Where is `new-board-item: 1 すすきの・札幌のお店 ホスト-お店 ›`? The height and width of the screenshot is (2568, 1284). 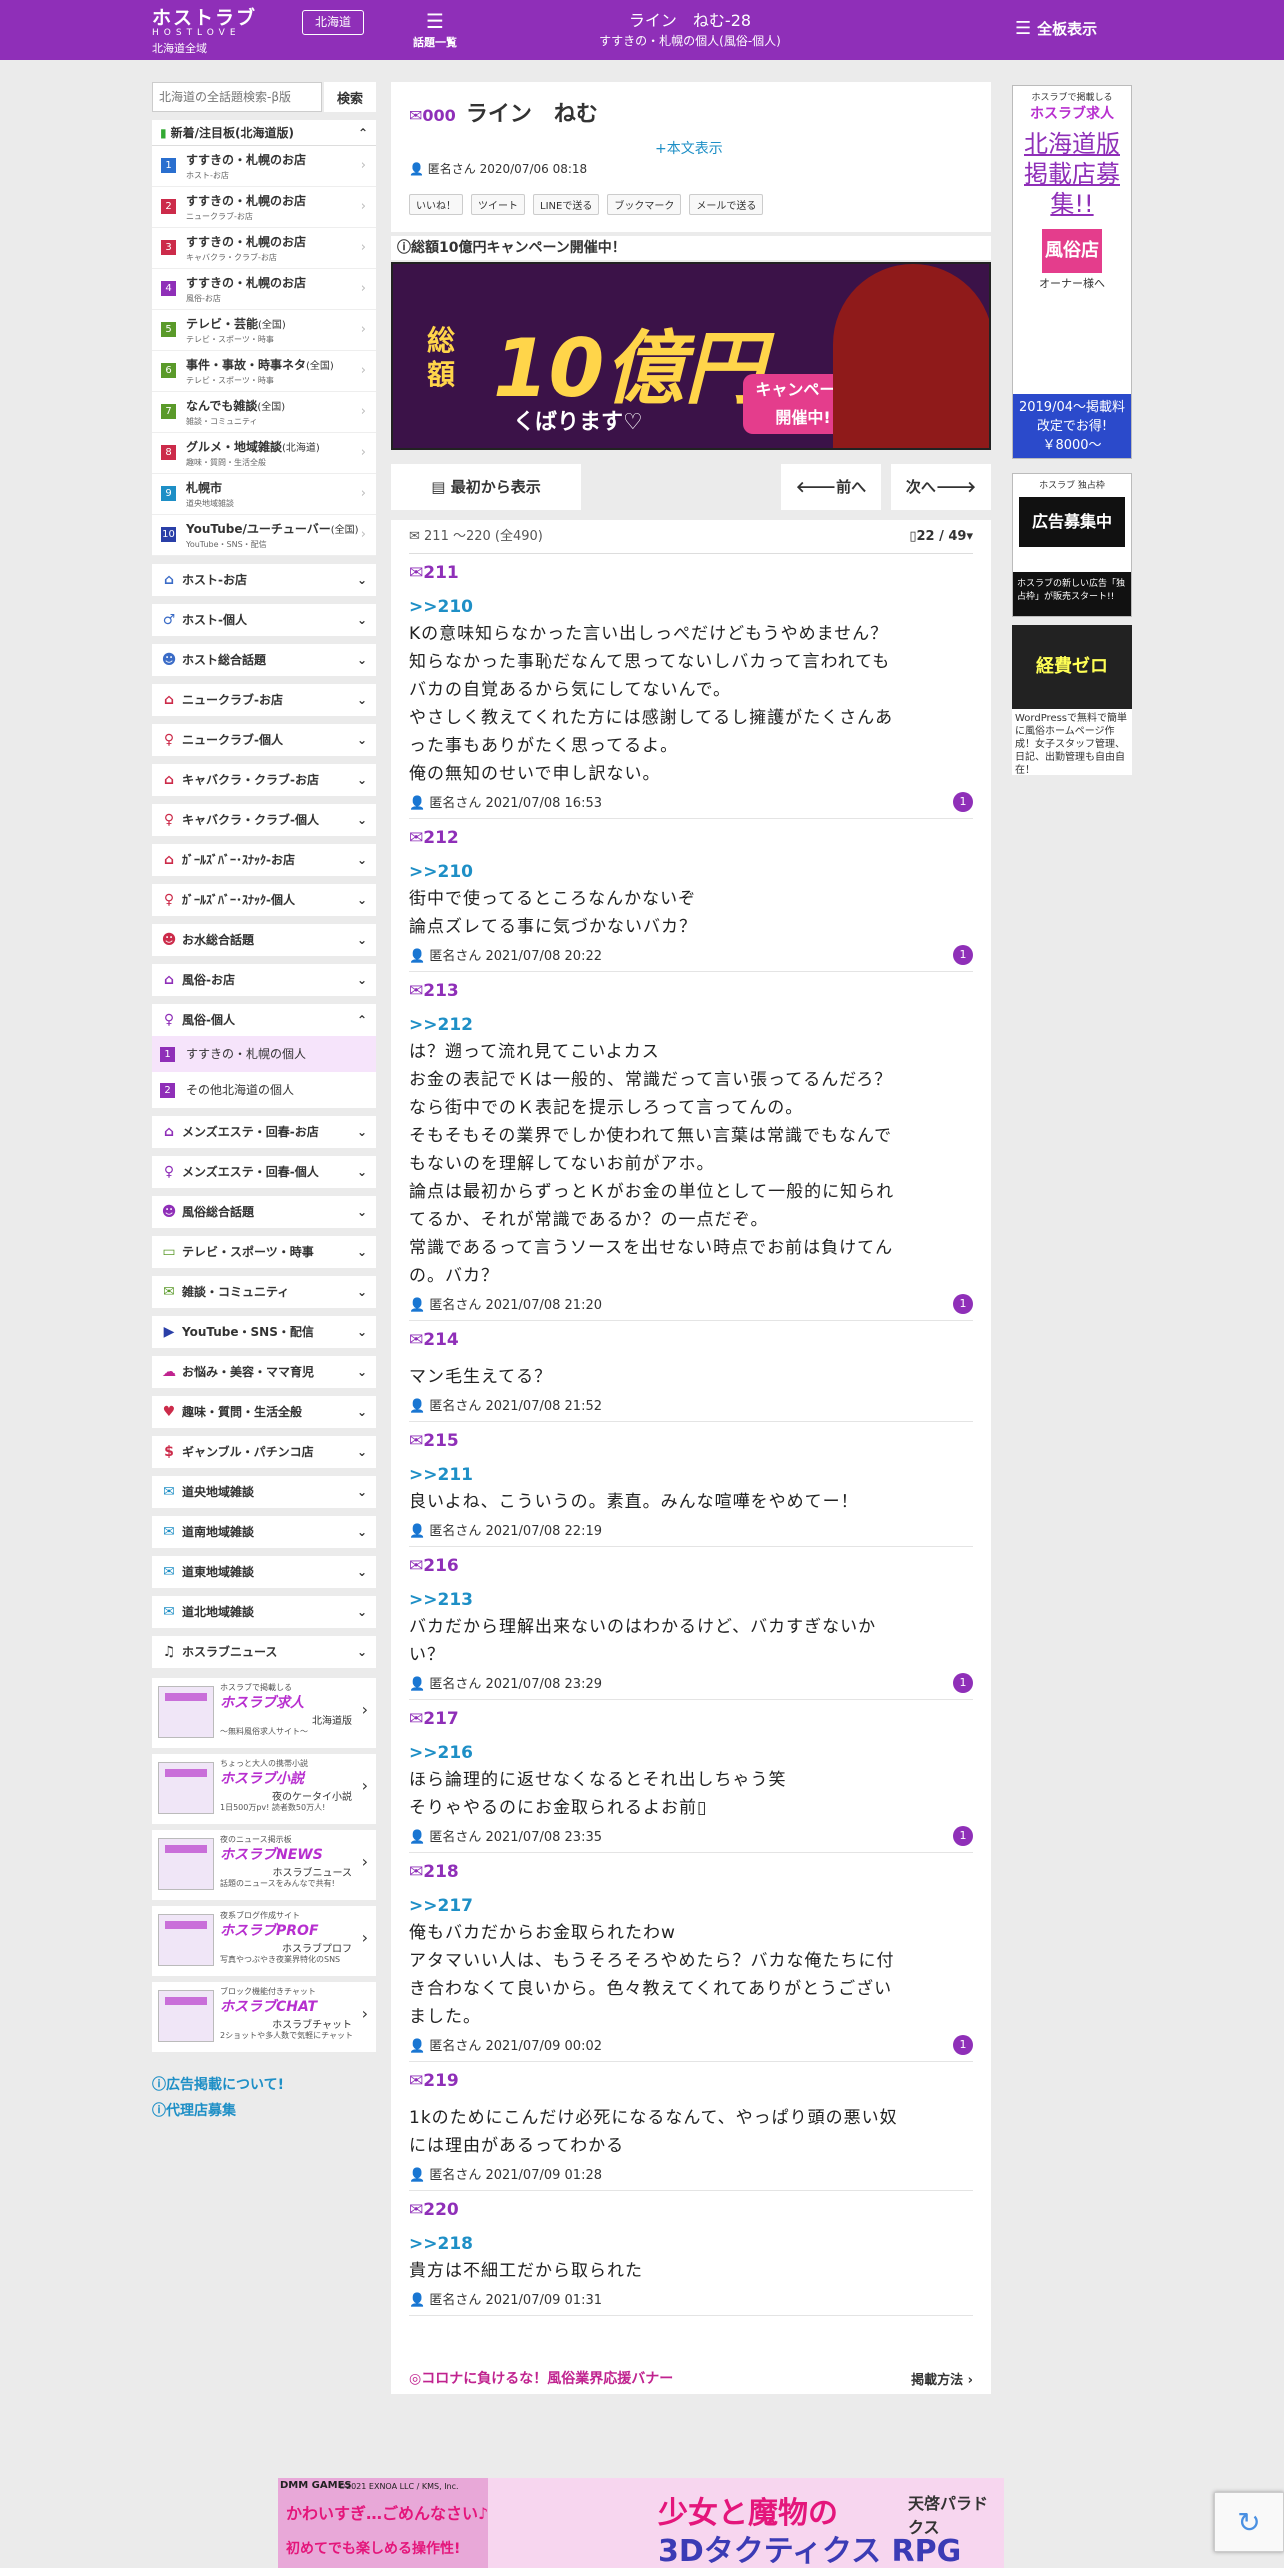 new-board-item: 1 すすきの・札幌のお店 ホスト-お店 › is located at coordinates (264, 166).